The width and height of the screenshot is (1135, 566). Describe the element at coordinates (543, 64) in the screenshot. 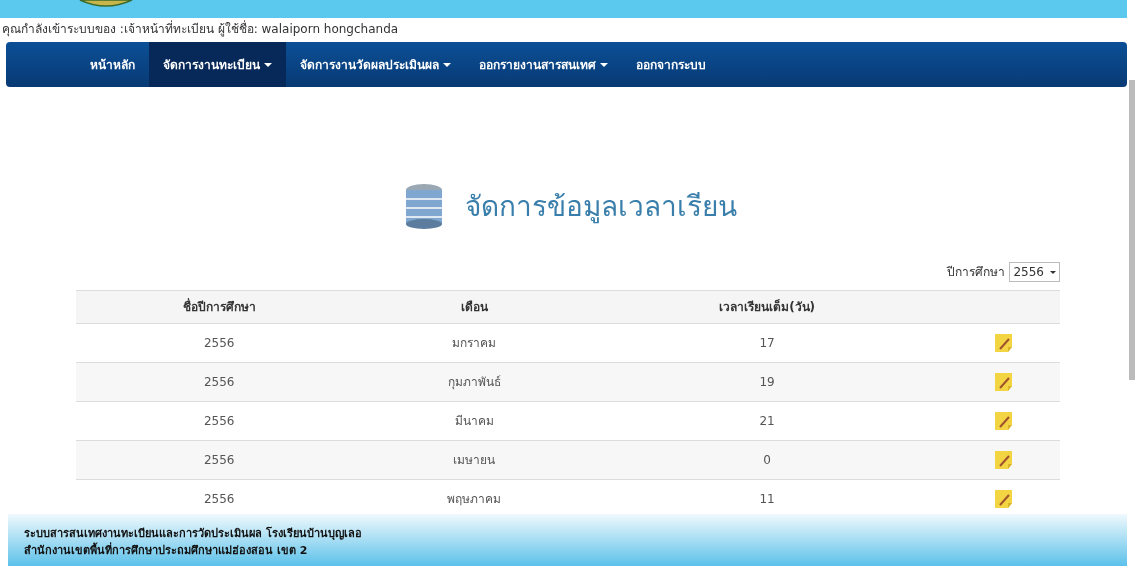

I see `nav-item: ออกรายงานสารสนเทศ` at that location.